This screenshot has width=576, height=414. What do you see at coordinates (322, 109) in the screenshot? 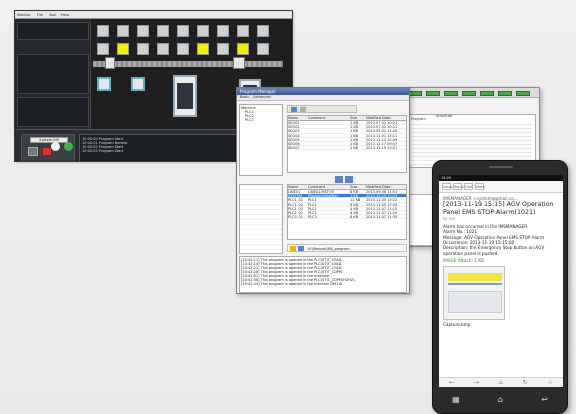
I see `top-toolbar` at bounding box center [322, 109].